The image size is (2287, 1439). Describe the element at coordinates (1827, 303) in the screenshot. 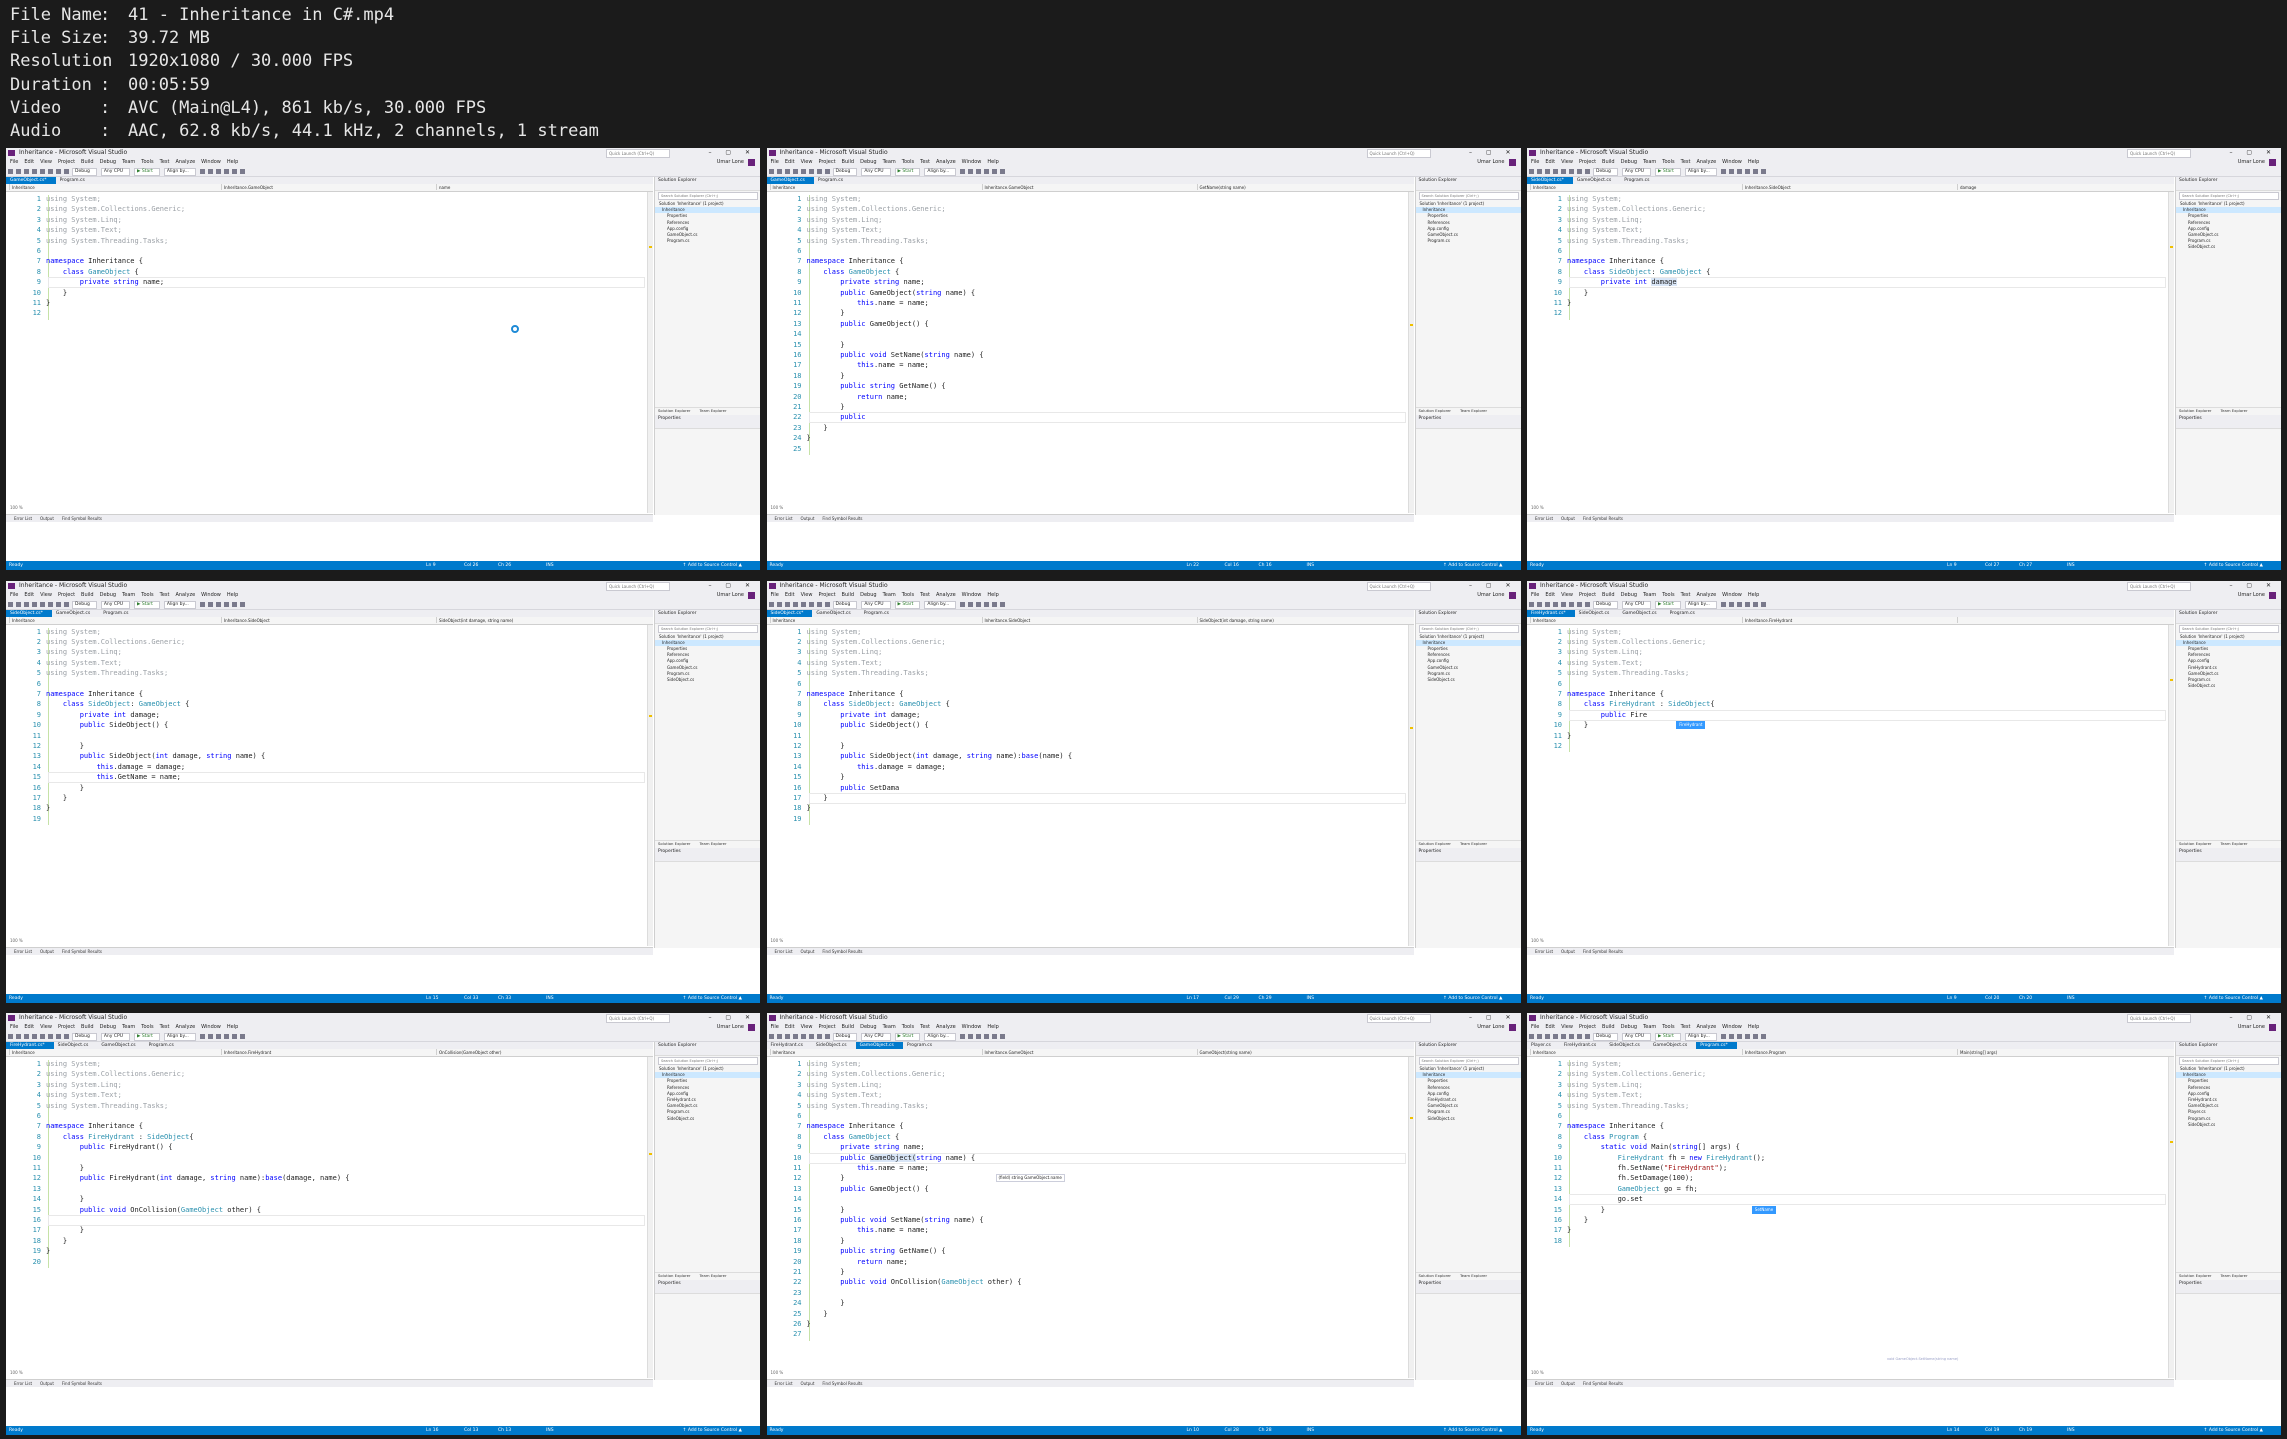

I see `code-line: 11}` at that location.